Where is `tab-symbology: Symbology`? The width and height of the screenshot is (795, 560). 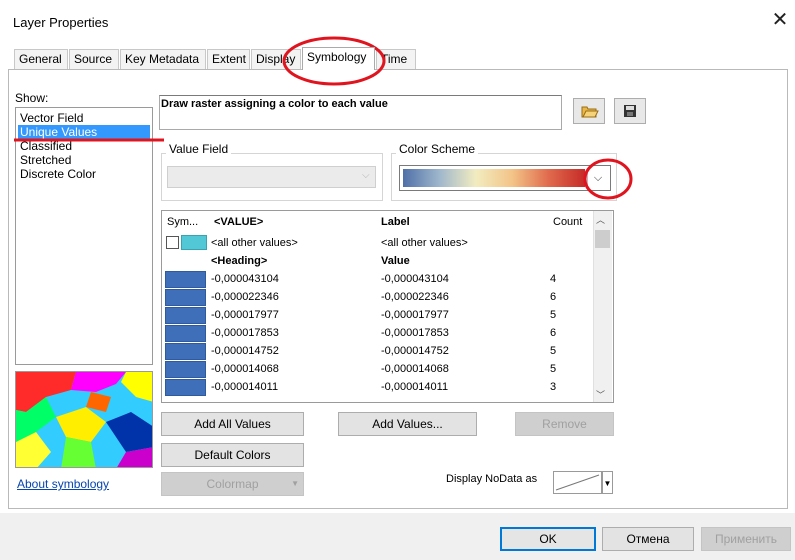 tab-symbology: Symbology is located at coordinates (338, 58).